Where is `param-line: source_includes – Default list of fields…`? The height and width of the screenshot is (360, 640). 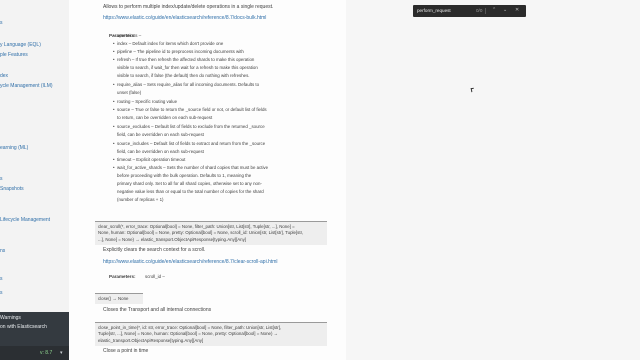 param-line: source_includes – Default list of fields… is located at coordinates (191, 143).